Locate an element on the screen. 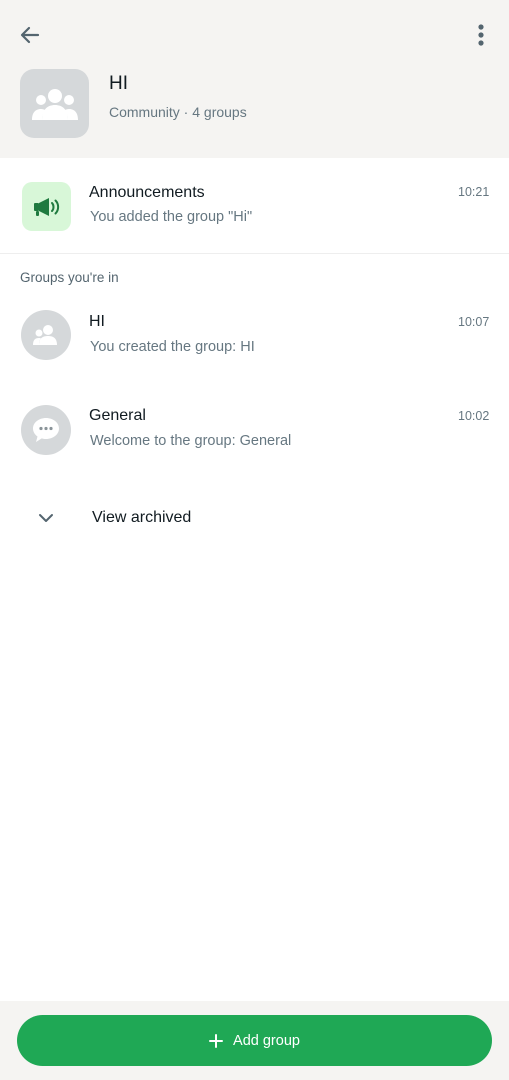 The width and height of the screenshot is (509, 1080). announcements-time: 10:21 is located at coordinates (474, 192).